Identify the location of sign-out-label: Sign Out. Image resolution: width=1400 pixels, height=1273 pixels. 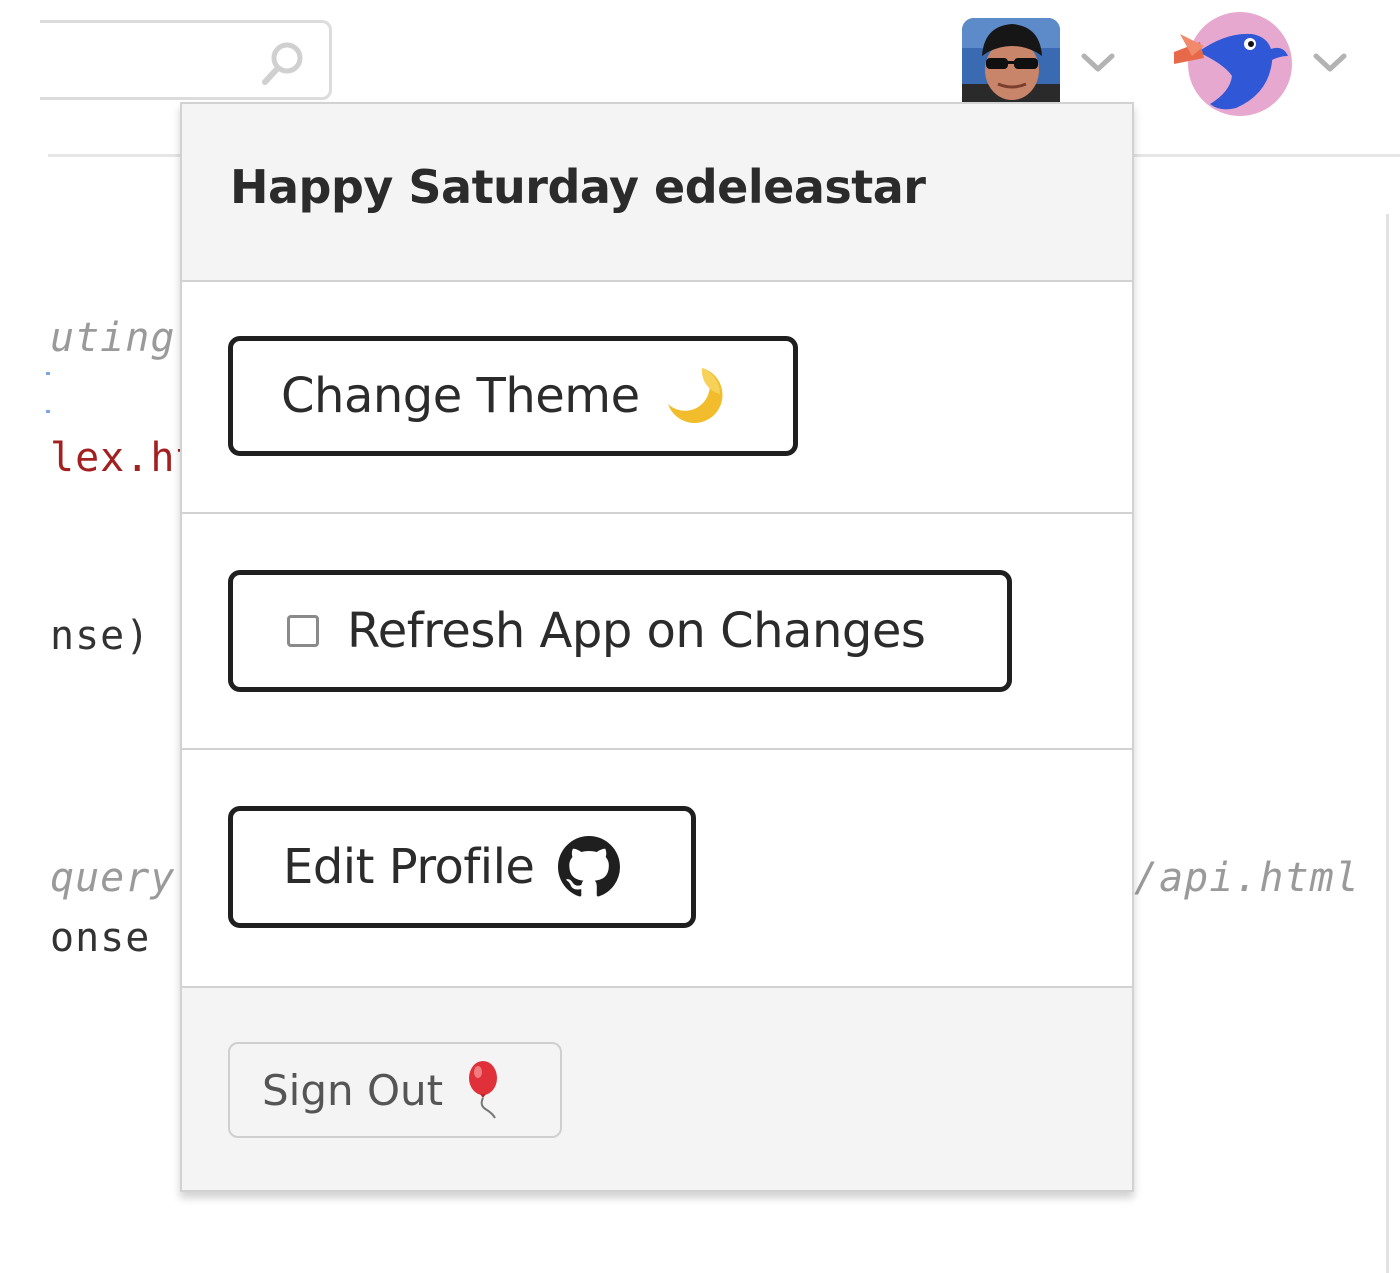
(353, 1090).